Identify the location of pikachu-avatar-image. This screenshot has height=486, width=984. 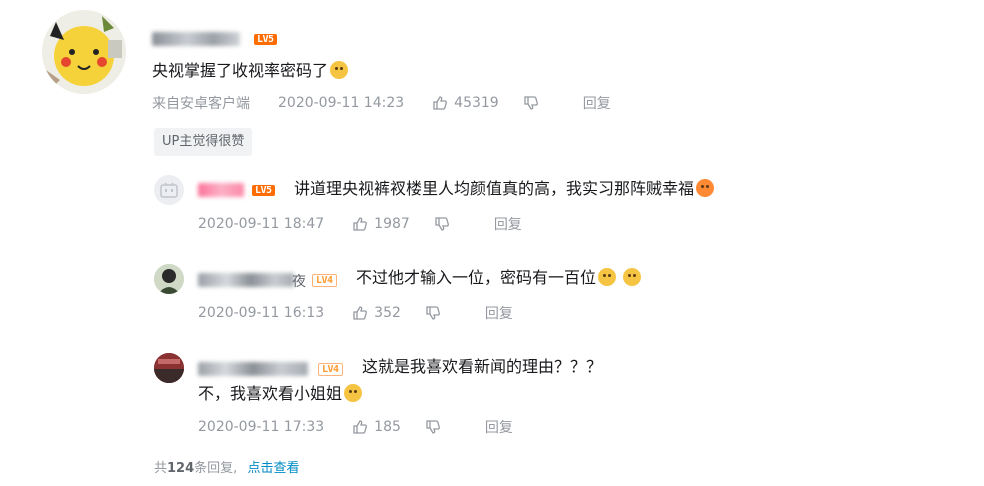
(84, 52).